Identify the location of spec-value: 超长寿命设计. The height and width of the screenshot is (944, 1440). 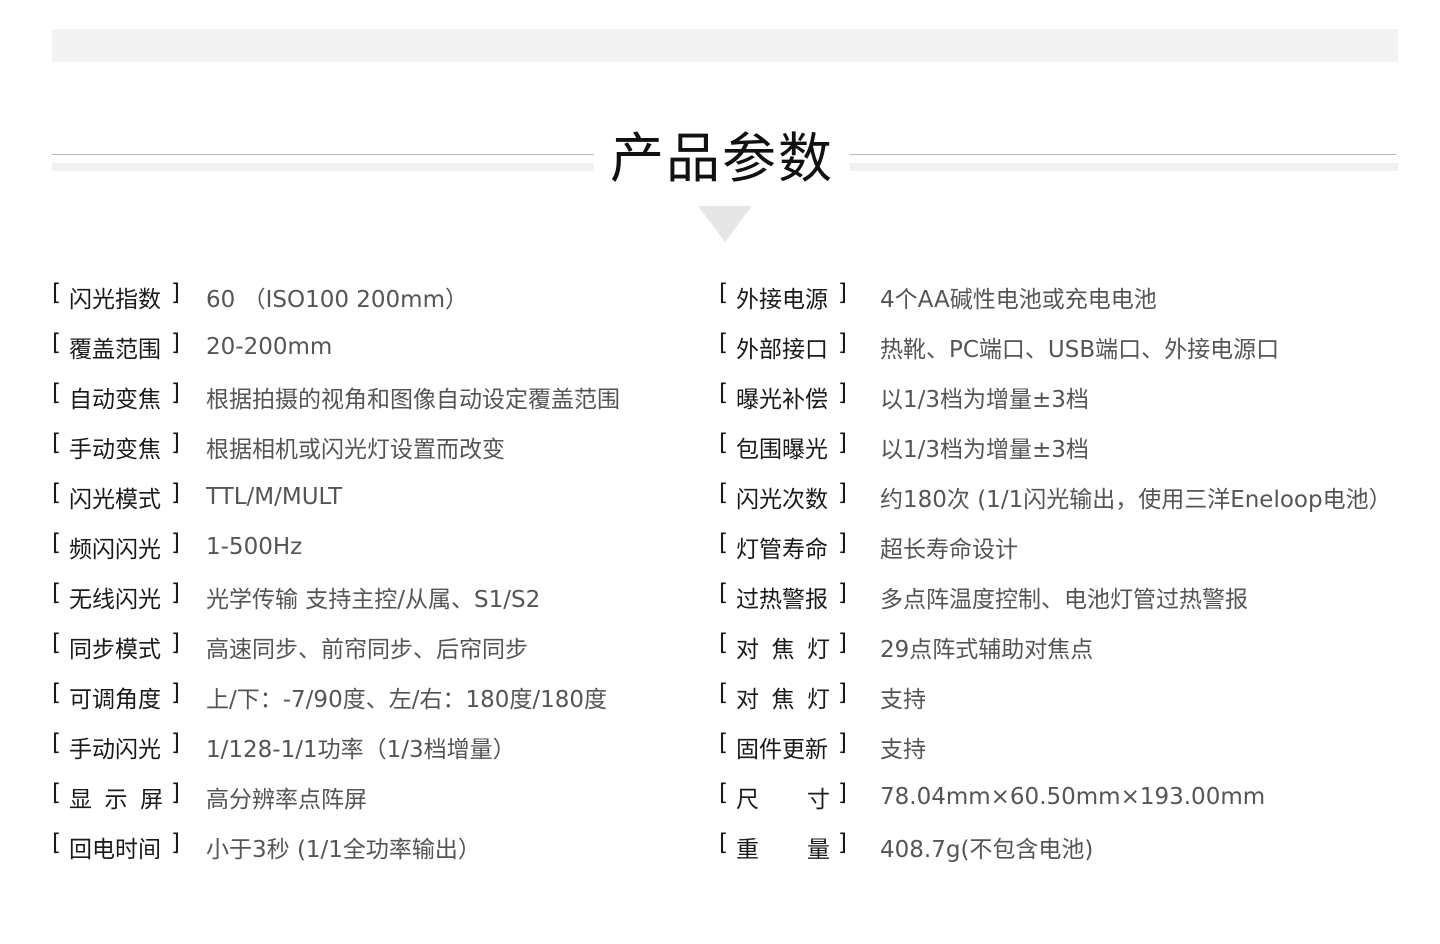
(949, 550).